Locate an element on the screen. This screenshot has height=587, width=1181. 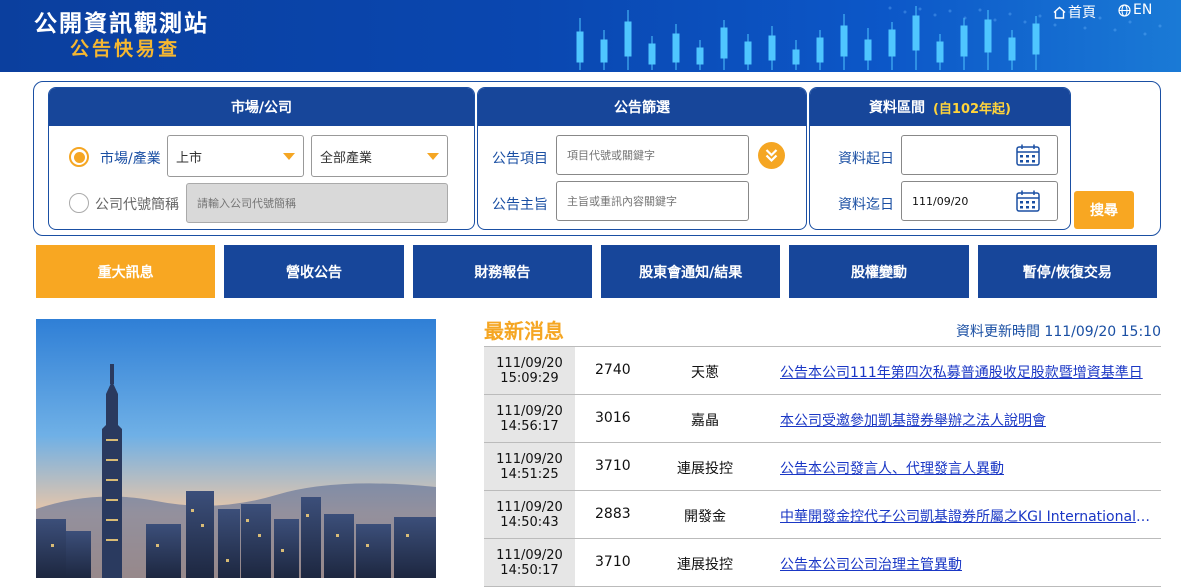
company-radio is located at coordinates (79, 203).